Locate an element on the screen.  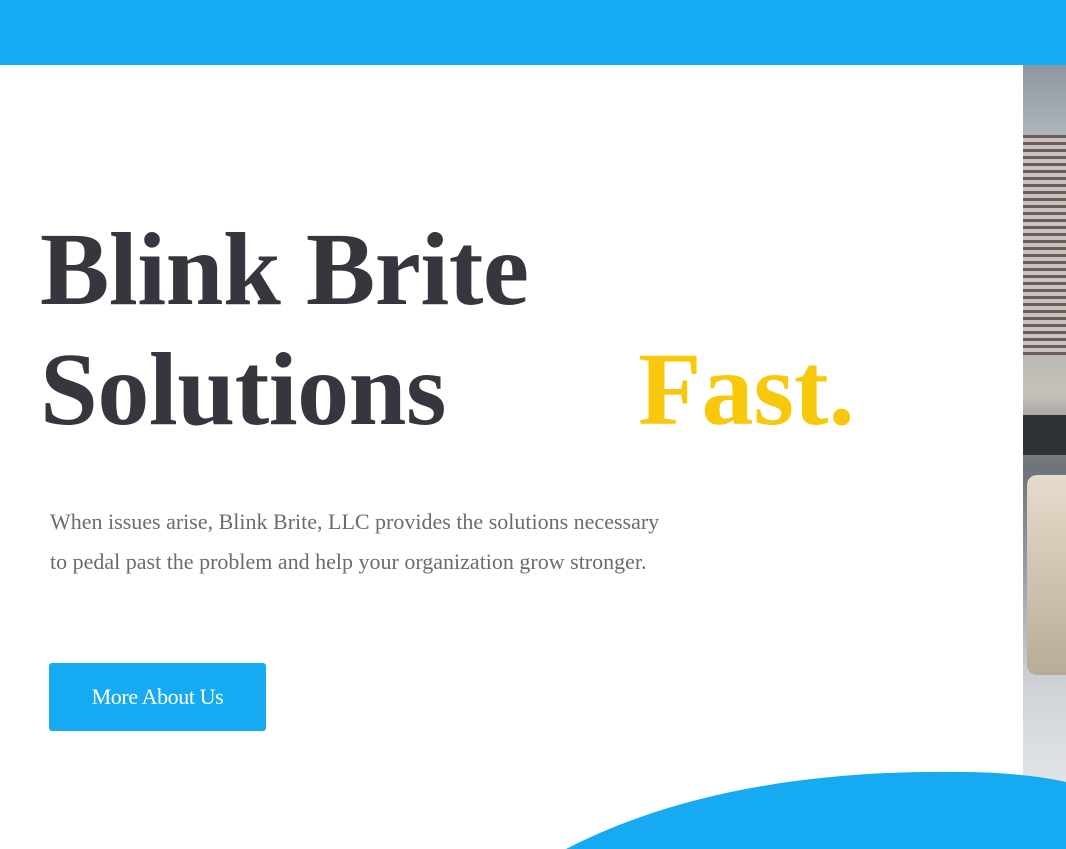
top-header-bar is located at coordinates (533, 32).